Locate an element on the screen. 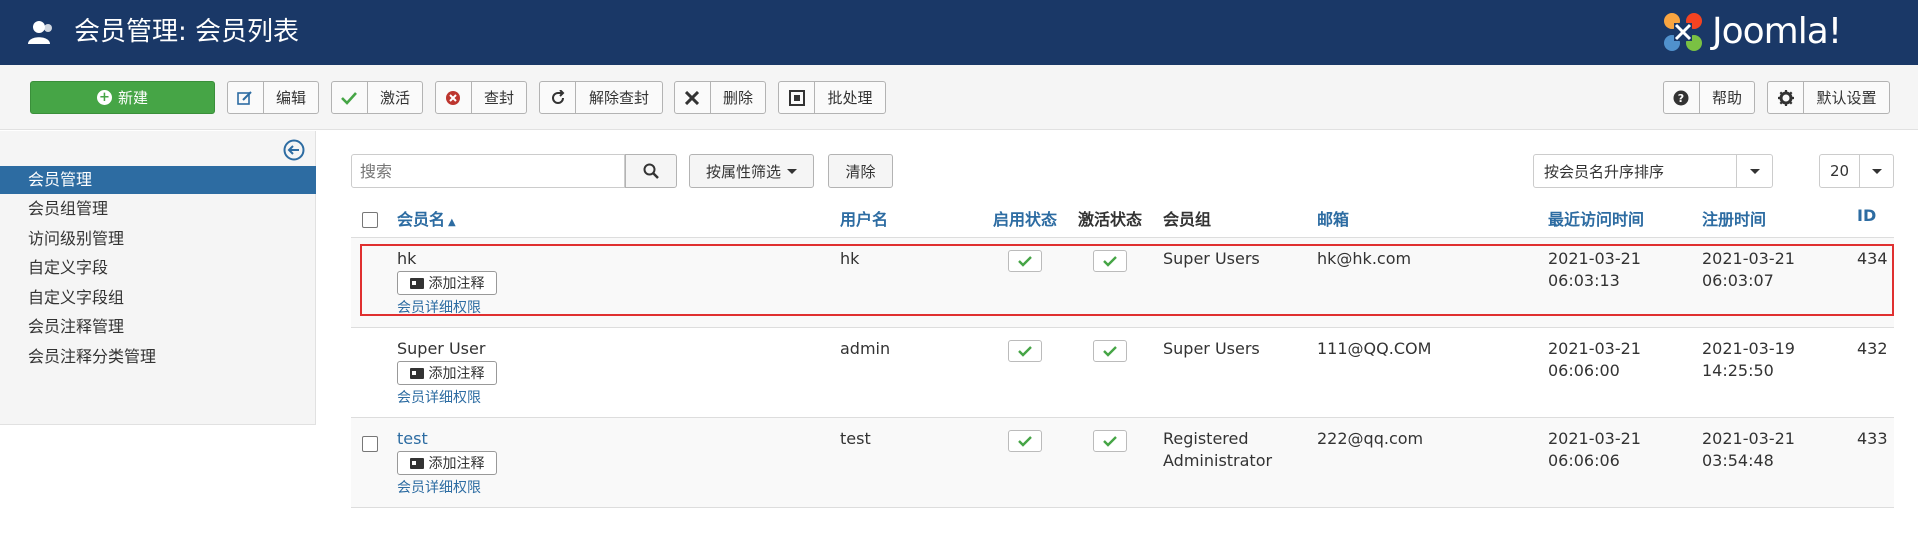 The image size is (1918, 545). options-button: 默认设置 is located at coordinates (1828, 97).